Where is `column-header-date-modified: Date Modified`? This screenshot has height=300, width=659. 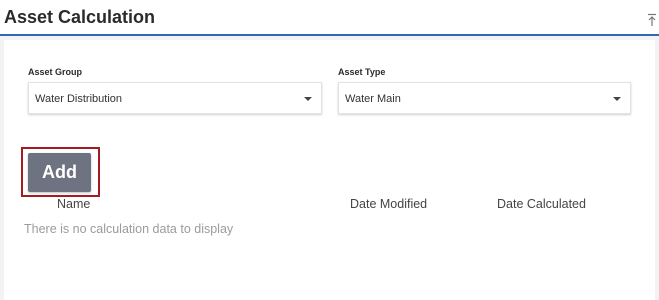
column-header-date-modified: Date Modified is located at coordinates (388, 204).